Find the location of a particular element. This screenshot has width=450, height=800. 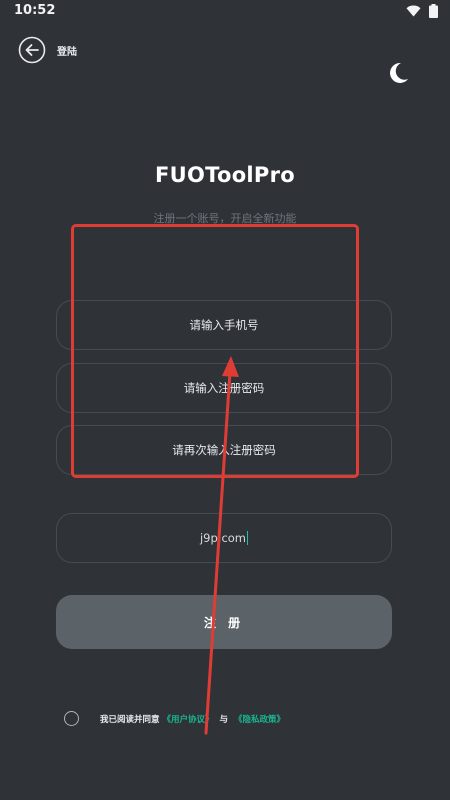

phone-field is located at coordinates (224, 325).